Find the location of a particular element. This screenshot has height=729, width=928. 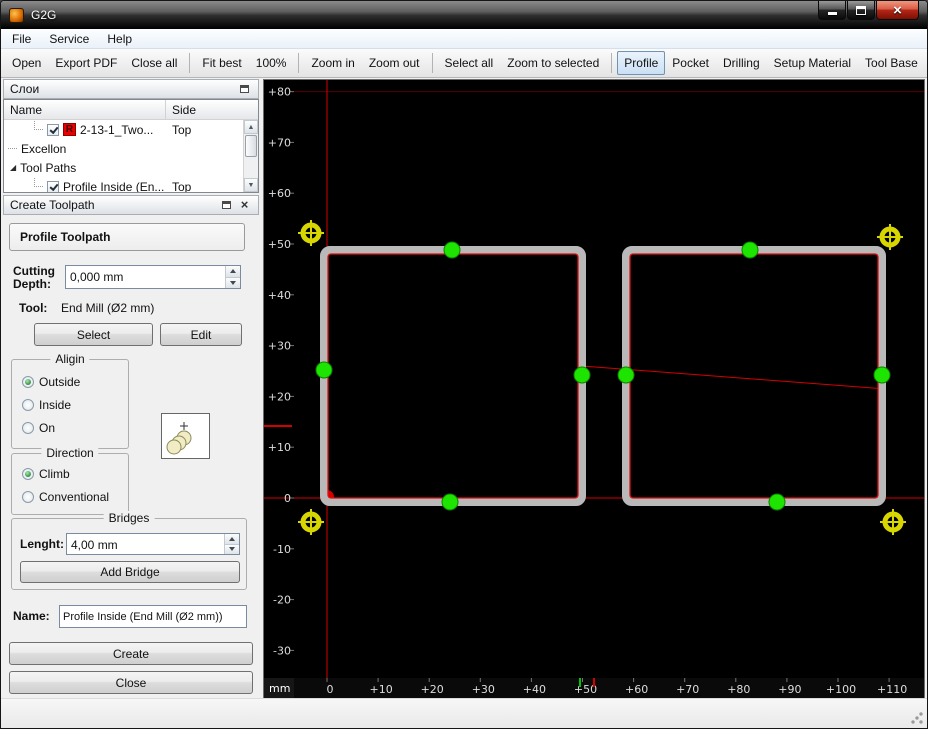

toolbar-button-zoom-out: Zoom out is located at coordinates (394, 63).